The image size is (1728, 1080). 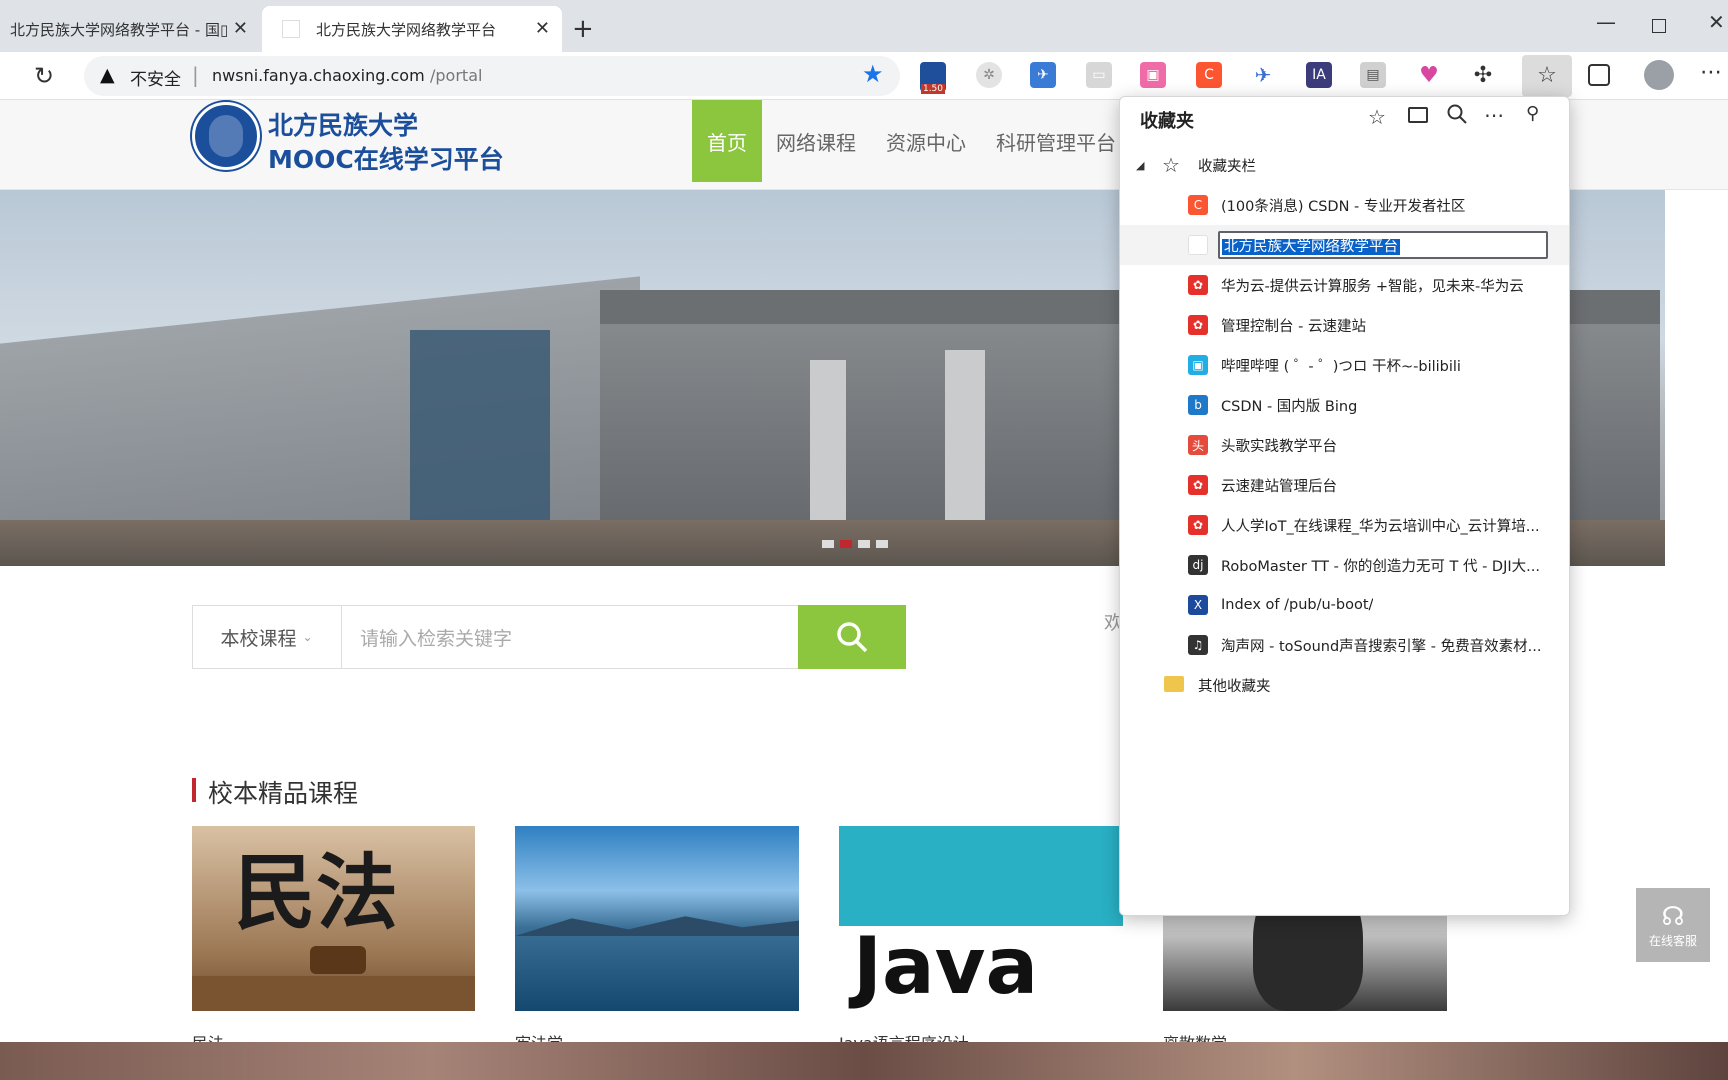 What do you see at coordinates (1279, 446) in the screenshot?
I see `favorite-label: 头歌实践教学平台` at bounding box center [1279, 446].